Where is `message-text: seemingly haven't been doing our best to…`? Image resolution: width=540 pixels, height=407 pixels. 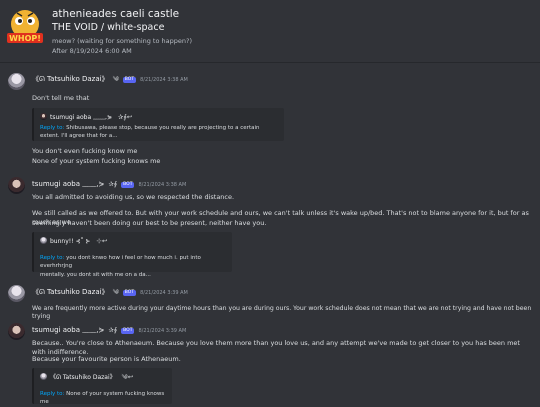 message-text: seemingly haven't been doing our best to… is located at coordinates (149, 223).